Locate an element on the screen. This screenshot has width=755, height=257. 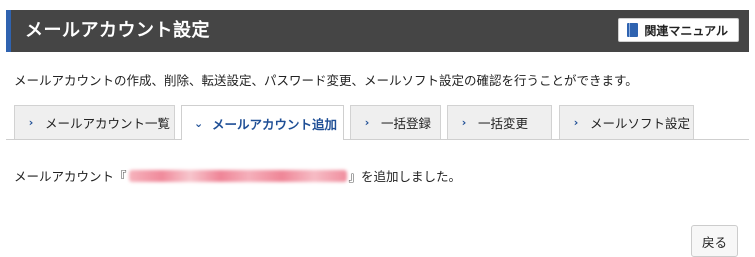
tab-label: メールアカウント追加 is located at coordinates (275, 124).